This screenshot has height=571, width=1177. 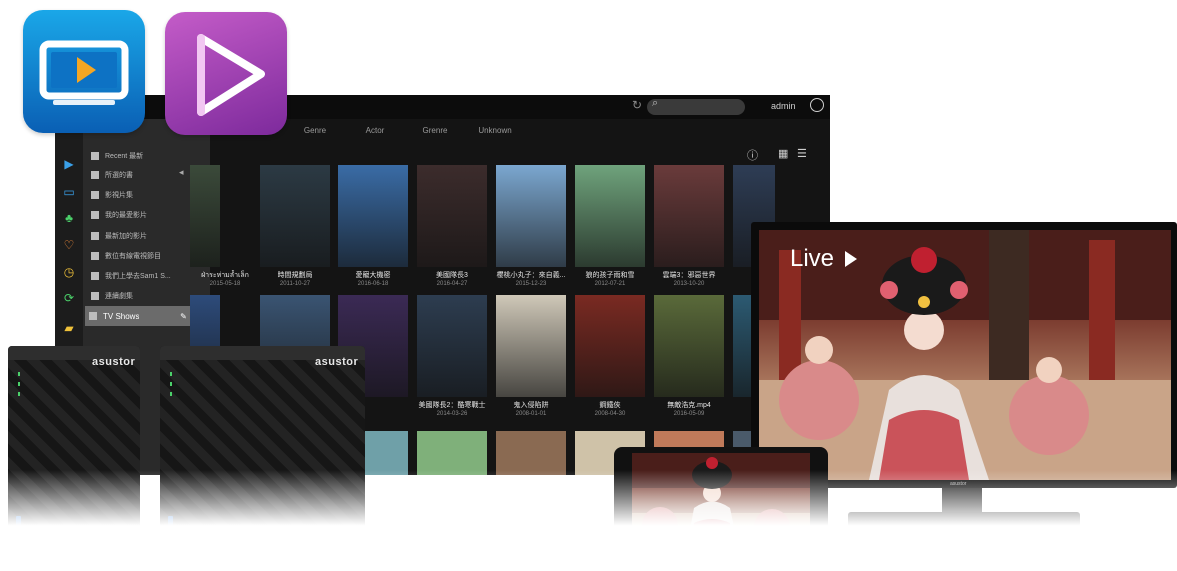 I want to click on movie-title: 愛寵大機密, so click(x=373, y=275).